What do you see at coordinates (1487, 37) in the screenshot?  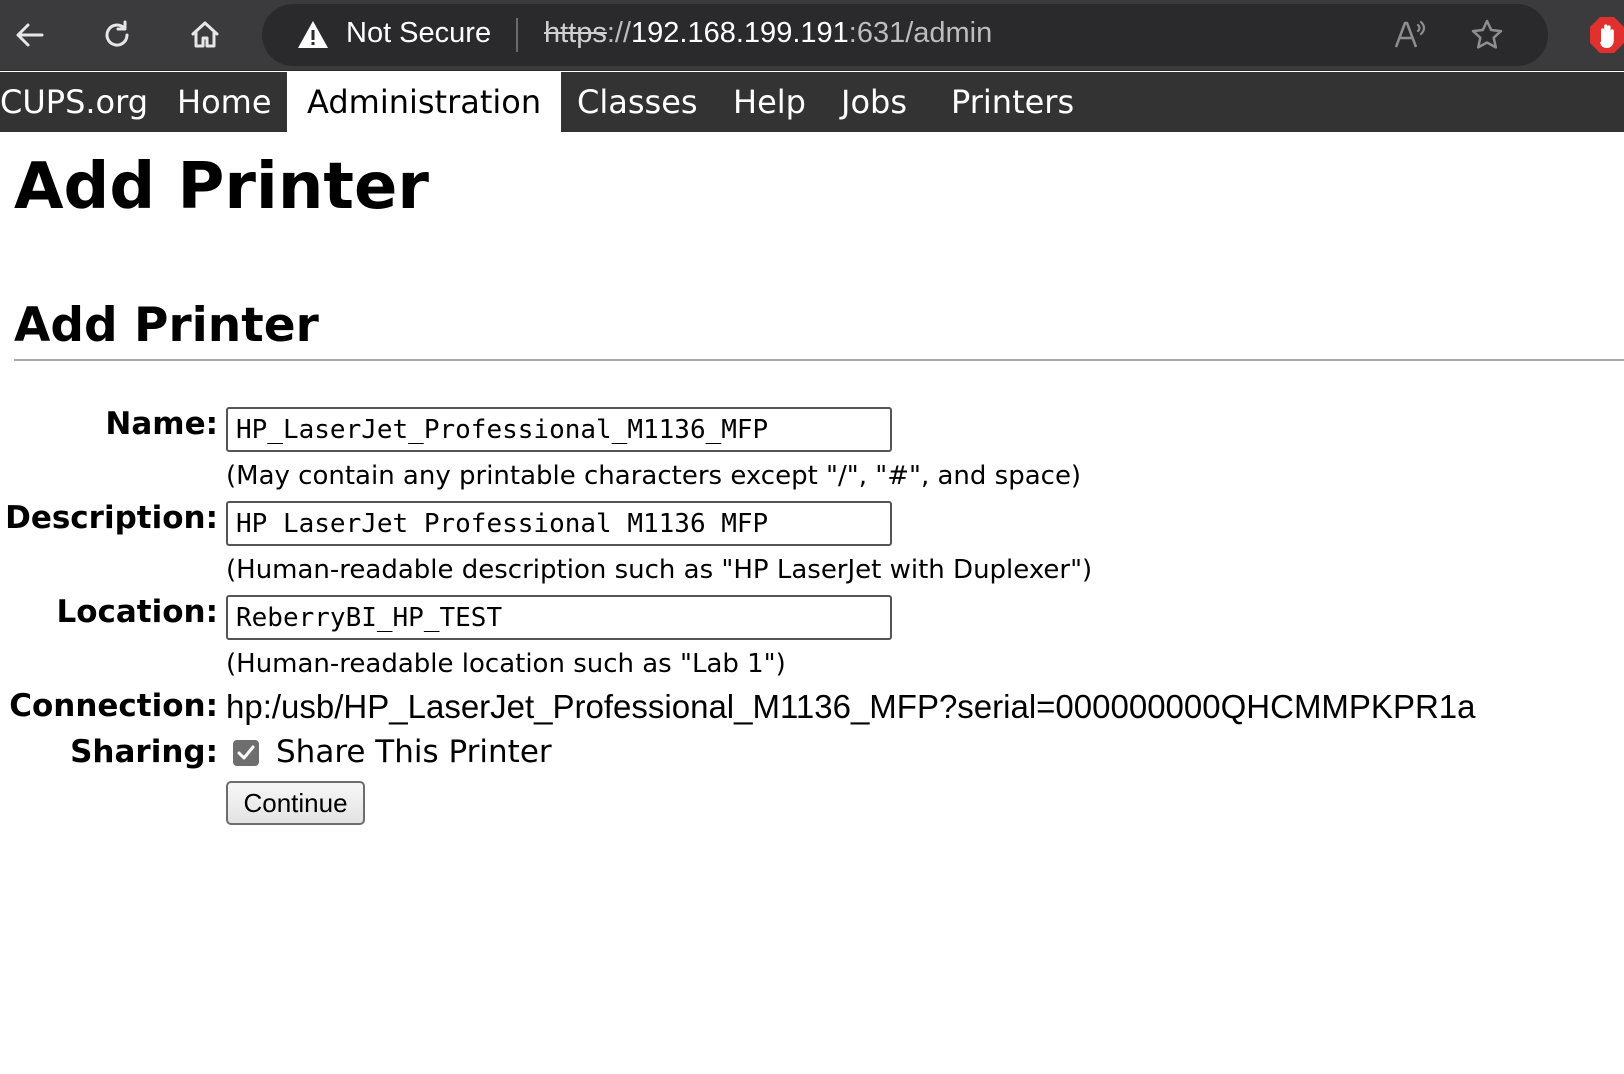 I see `favorite-star-icon` at bounding box center [1487, 37].